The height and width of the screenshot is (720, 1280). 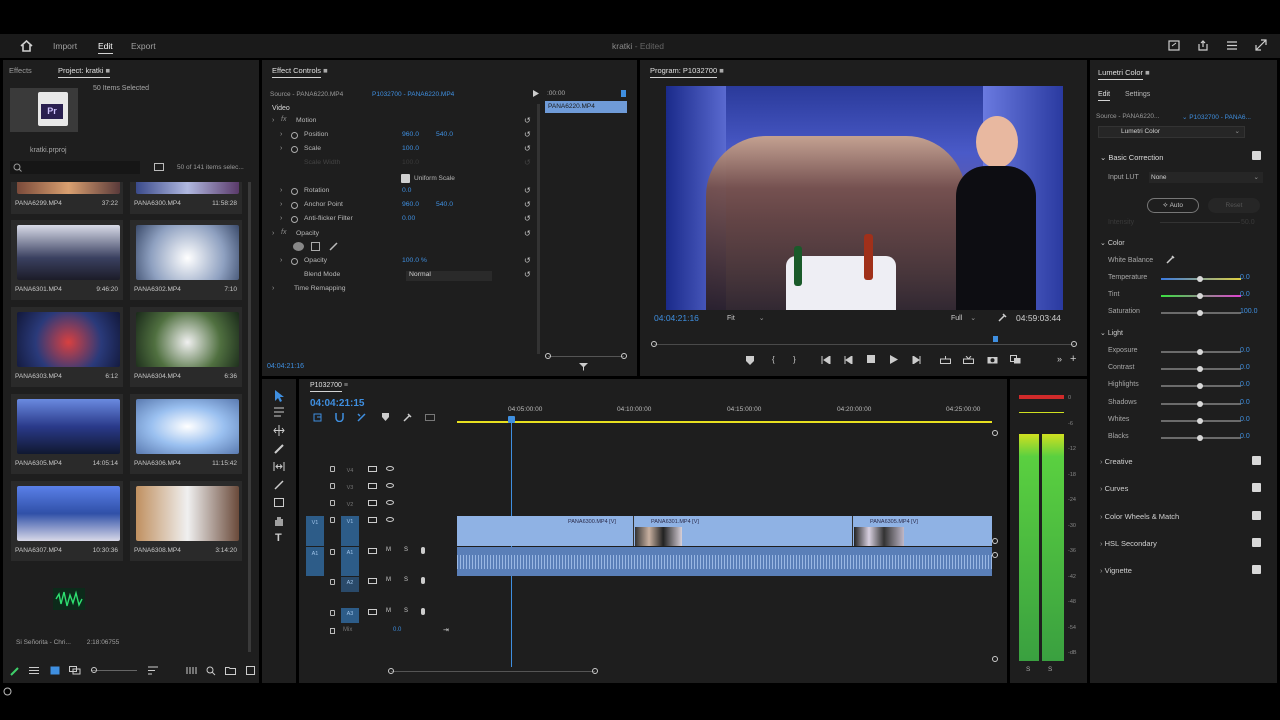 What do you see at coordinates (1073, 359) in the screenshot?
I see `add-control-icon: +` at bounding box center [1073, 359].